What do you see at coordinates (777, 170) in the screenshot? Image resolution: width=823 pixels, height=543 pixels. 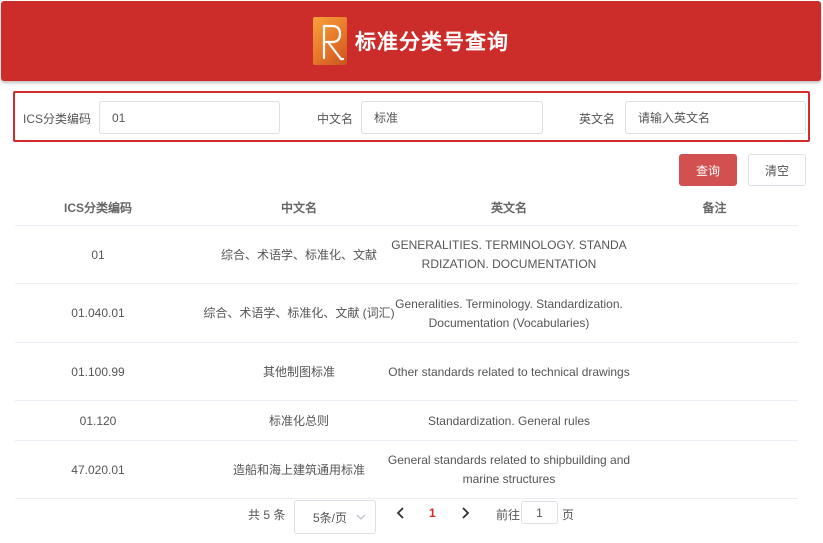 I see `clear-button: 清空` at bounding box center [777, 170].